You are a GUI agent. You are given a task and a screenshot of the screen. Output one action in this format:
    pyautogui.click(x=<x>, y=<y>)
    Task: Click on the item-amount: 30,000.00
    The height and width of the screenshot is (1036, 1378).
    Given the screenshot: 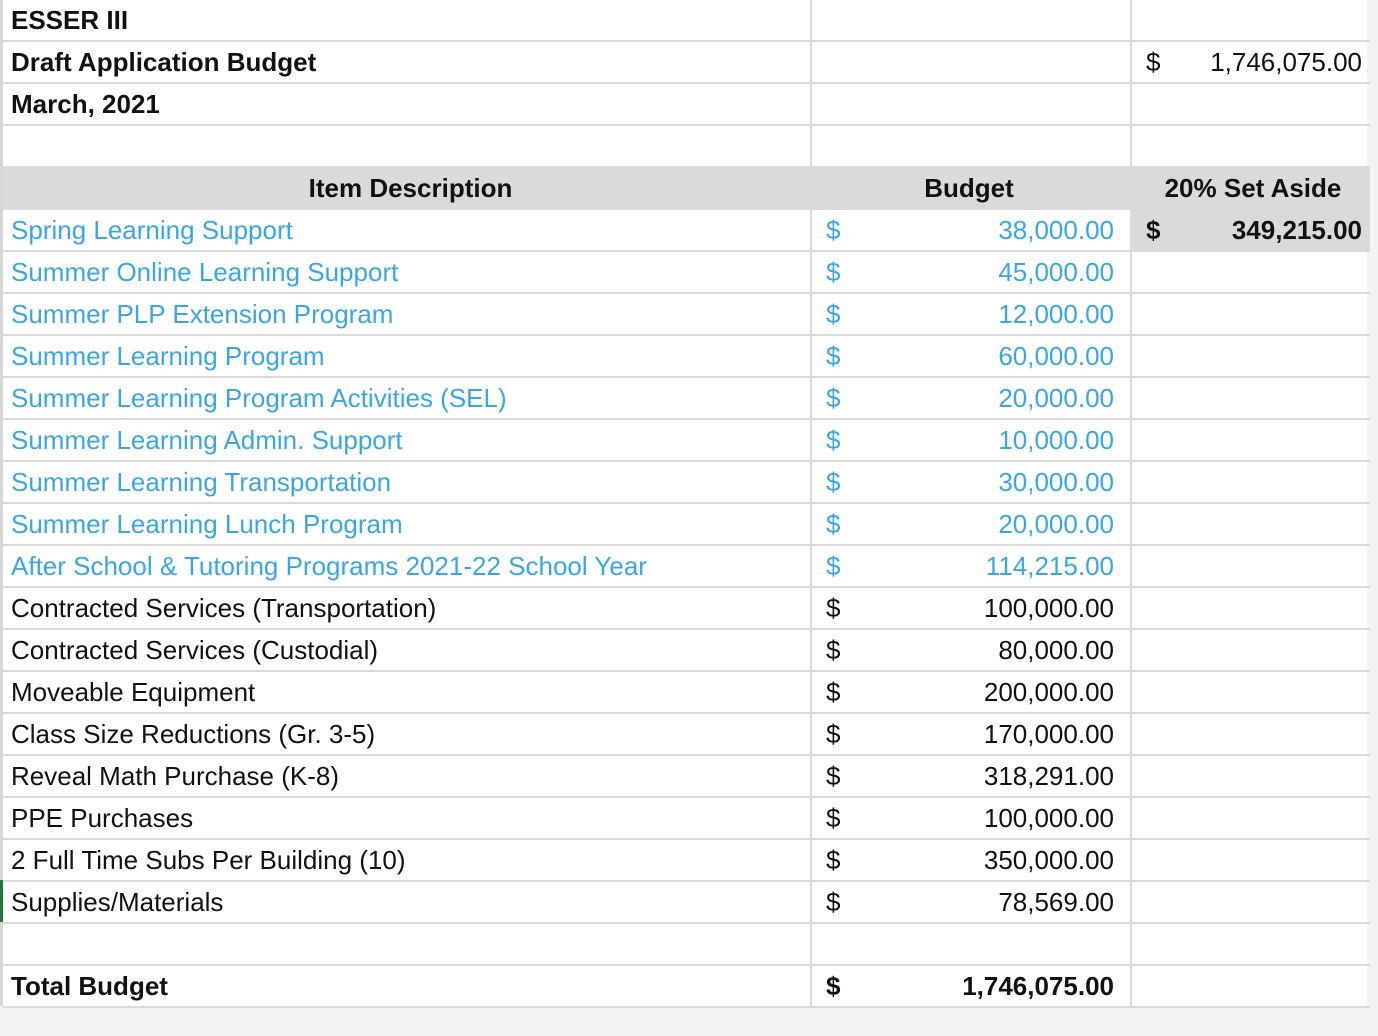 What is the action you would take?
    pyautogui.click(x=1056, y=481)
    